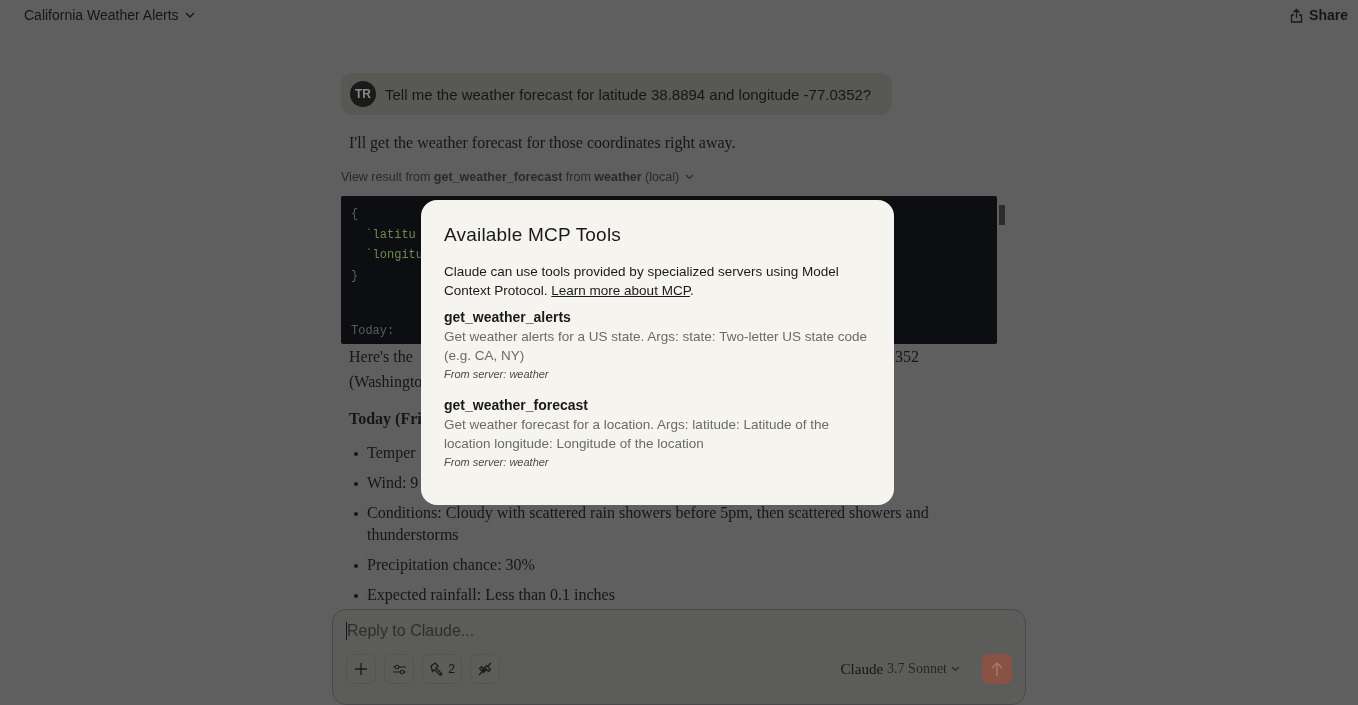 This screenshot has width=1358, height=705. Describe the element at coordinates (355, 276) in the screenshot. I see `code-line: }` at that location.